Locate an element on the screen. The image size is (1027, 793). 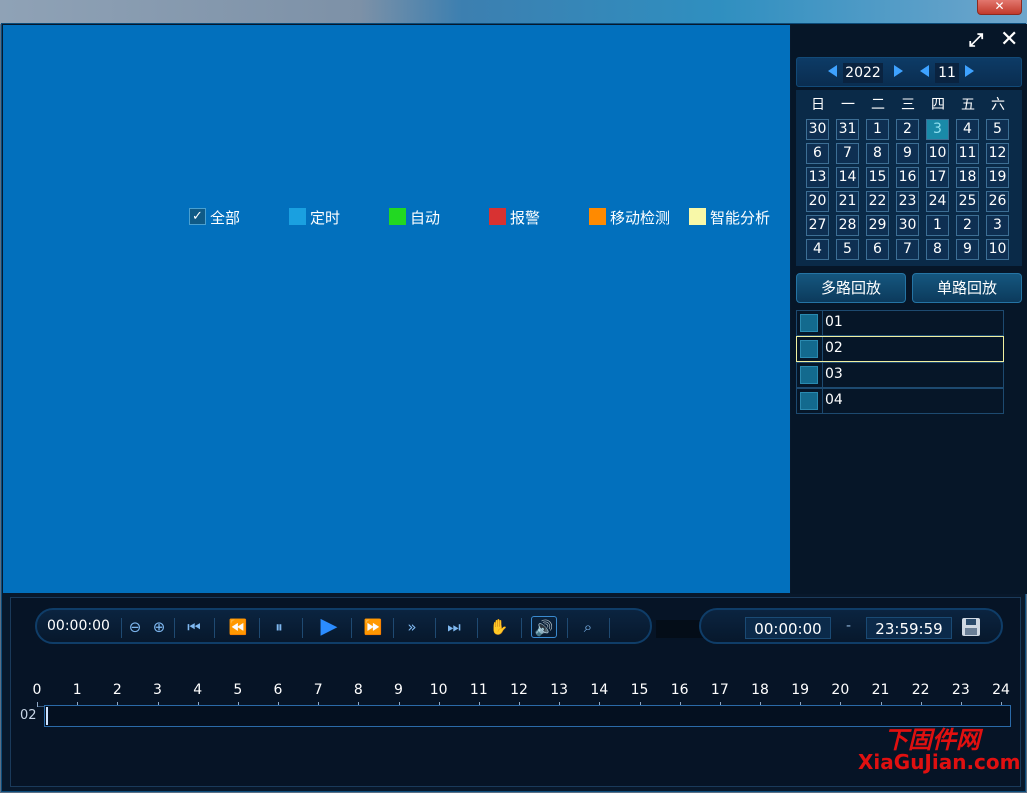
start-minute: 00 is located at coordinates (787, 629).